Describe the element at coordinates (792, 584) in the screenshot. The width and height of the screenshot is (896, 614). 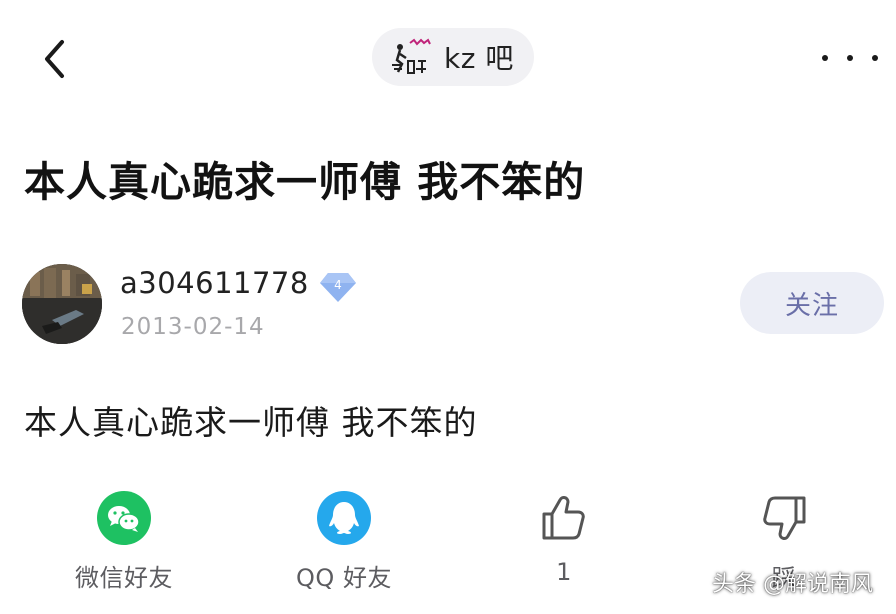
I see `watermark: 头条 @解说南风` at that location.